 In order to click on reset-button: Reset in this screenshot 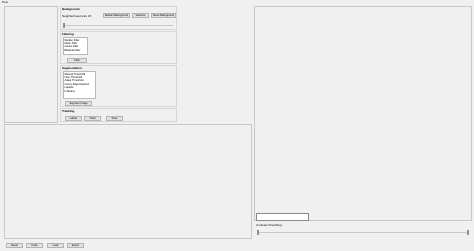, I will do `click(14, 245)`.